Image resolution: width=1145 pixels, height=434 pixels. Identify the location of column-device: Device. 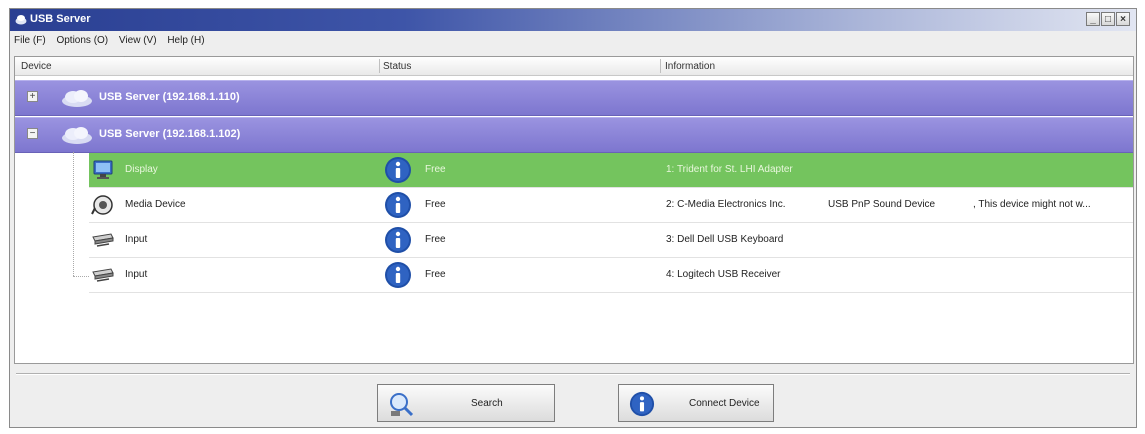
(36, 66).